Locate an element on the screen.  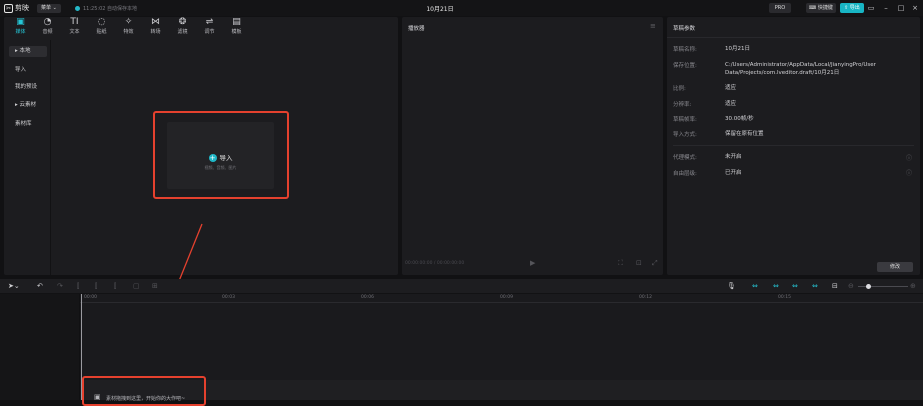
maximize-icon: □ is located at coordinates (901, 8).